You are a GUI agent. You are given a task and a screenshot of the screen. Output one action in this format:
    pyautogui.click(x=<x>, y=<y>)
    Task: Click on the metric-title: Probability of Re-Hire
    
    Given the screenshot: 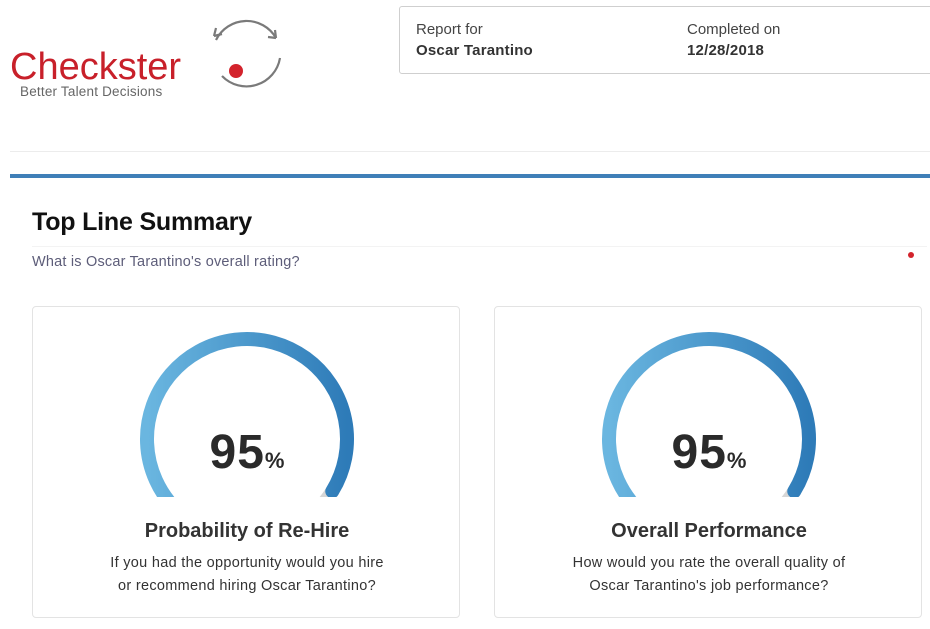 What is the action you would take?
    pyautogui.click(x=247, y=531)
    